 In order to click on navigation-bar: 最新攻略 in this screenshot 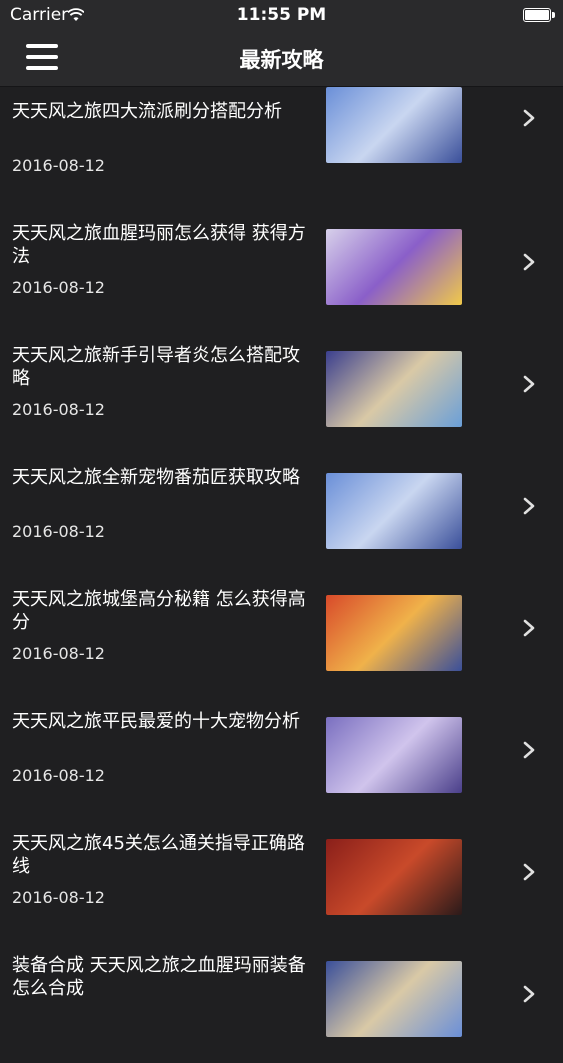, I will do `click(281, 58)`.